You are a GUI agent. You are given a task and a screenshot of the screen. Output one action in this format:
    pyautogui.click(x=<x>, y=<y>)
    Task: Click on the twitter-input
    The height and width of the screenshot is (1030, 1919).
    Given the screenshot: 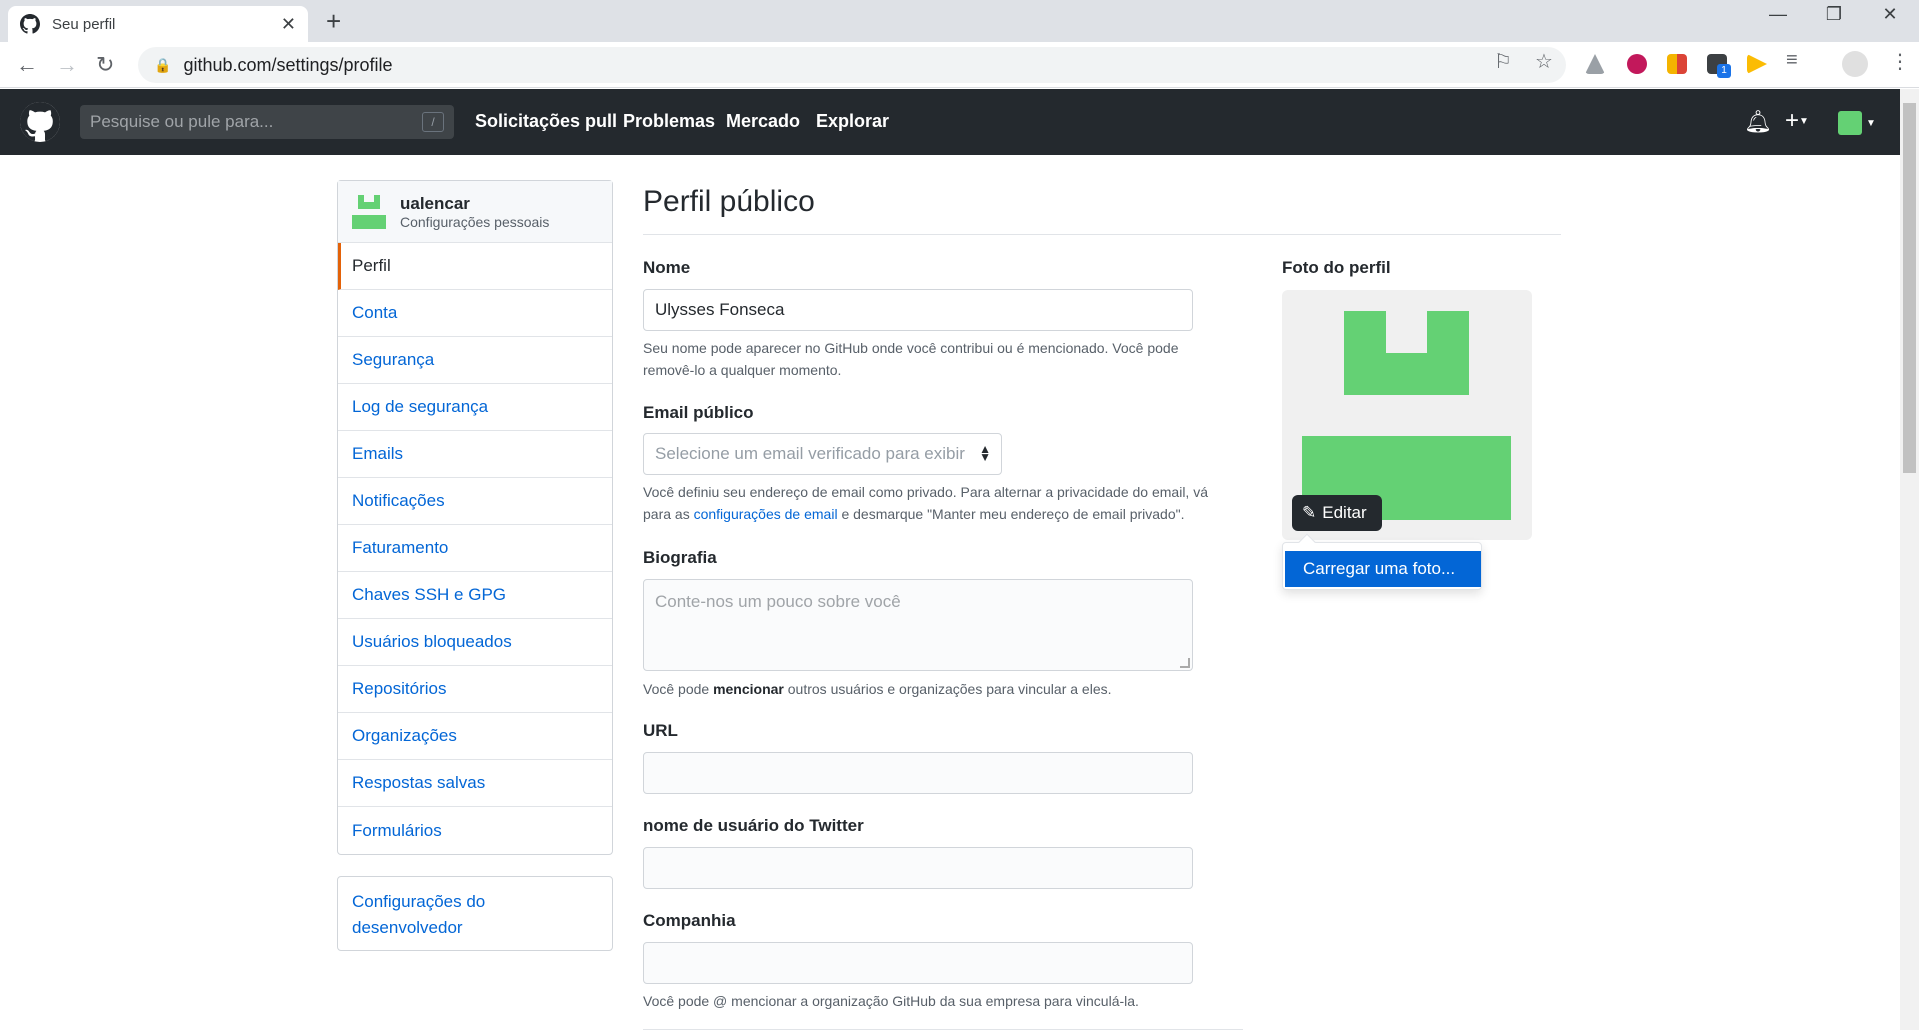 What is the action you would take?
    pyautogui.click(x=918, y=868)
    